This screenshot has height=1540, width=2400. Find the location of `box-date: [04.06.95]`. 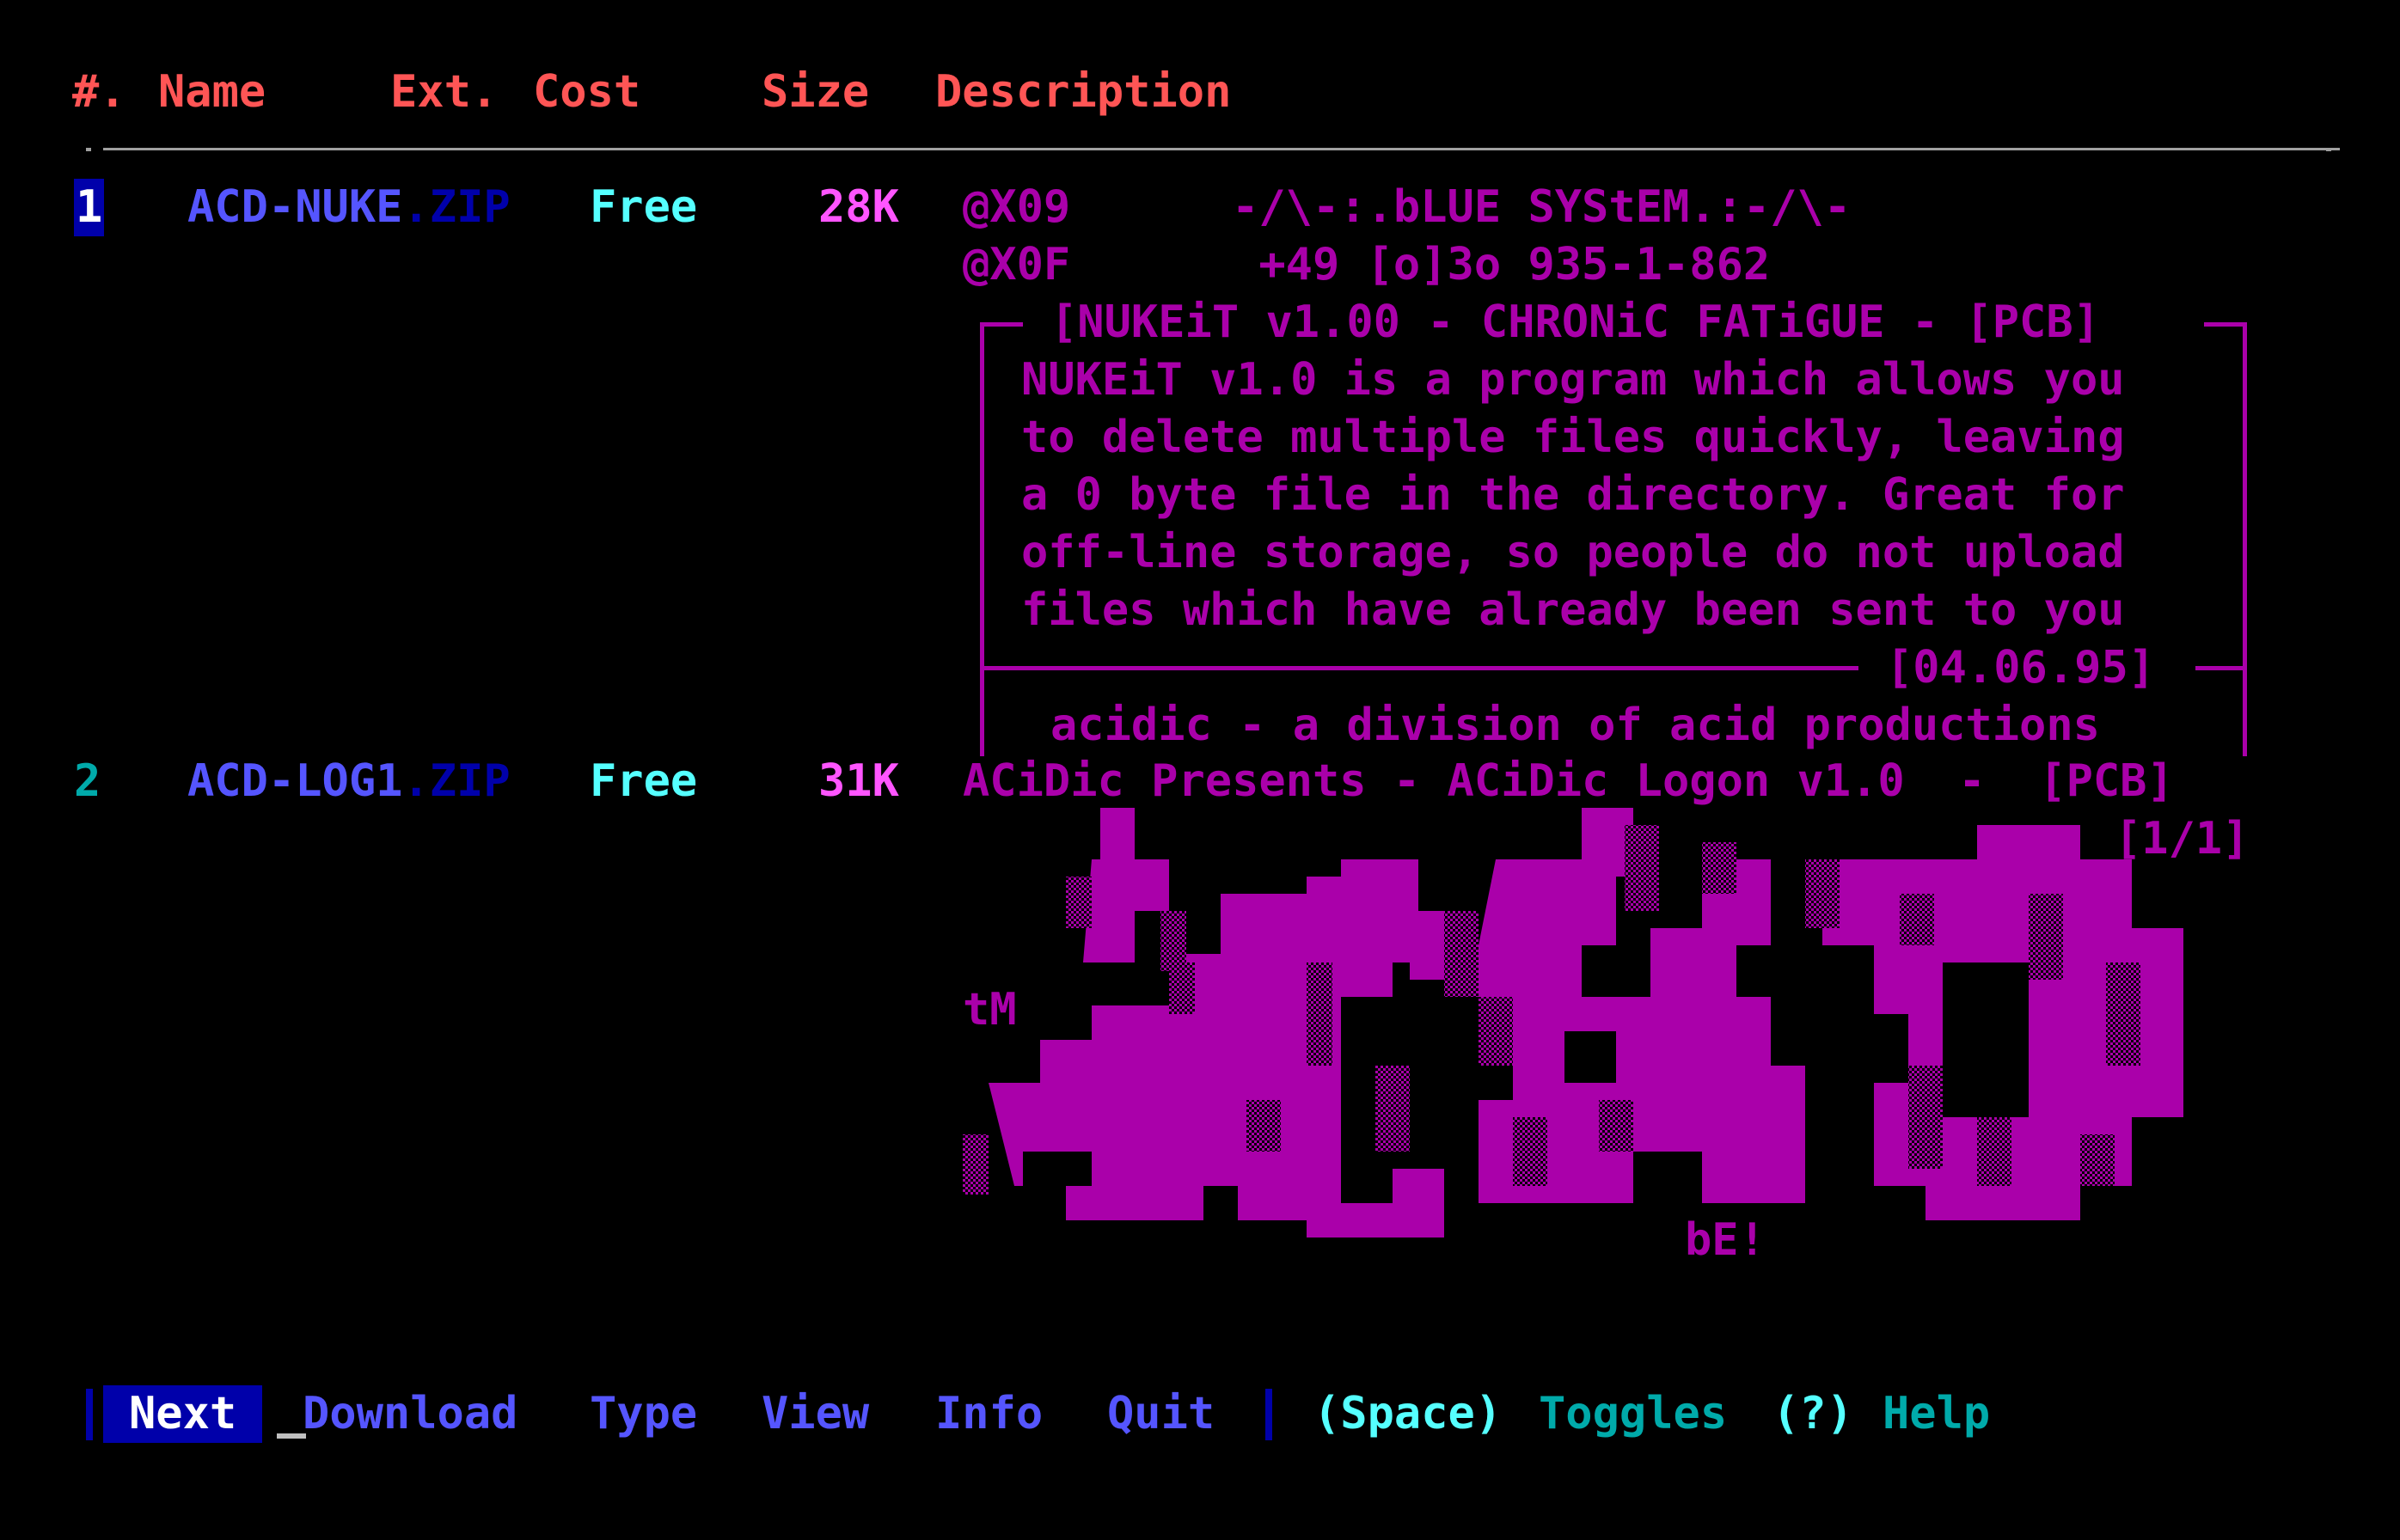

box-date: [04.06.95] is located at coordinates (2021, 668).